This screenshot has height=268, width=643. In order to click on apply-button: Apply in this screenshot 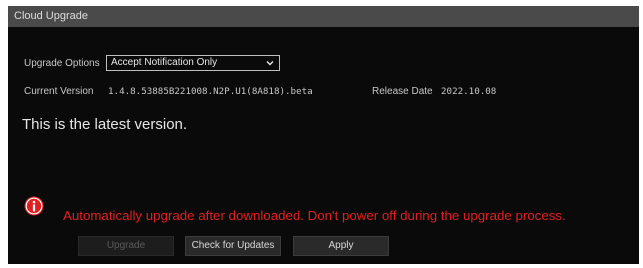, I will do `click(341, 246)`.